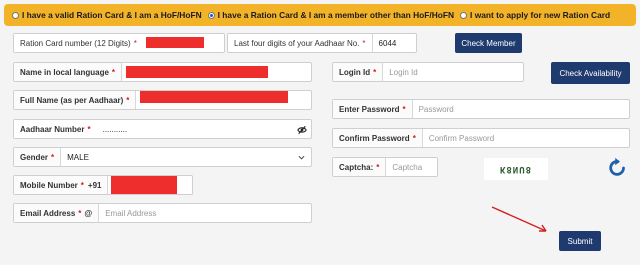  I want to click on gender-label: Gender *, so click(38, 157).